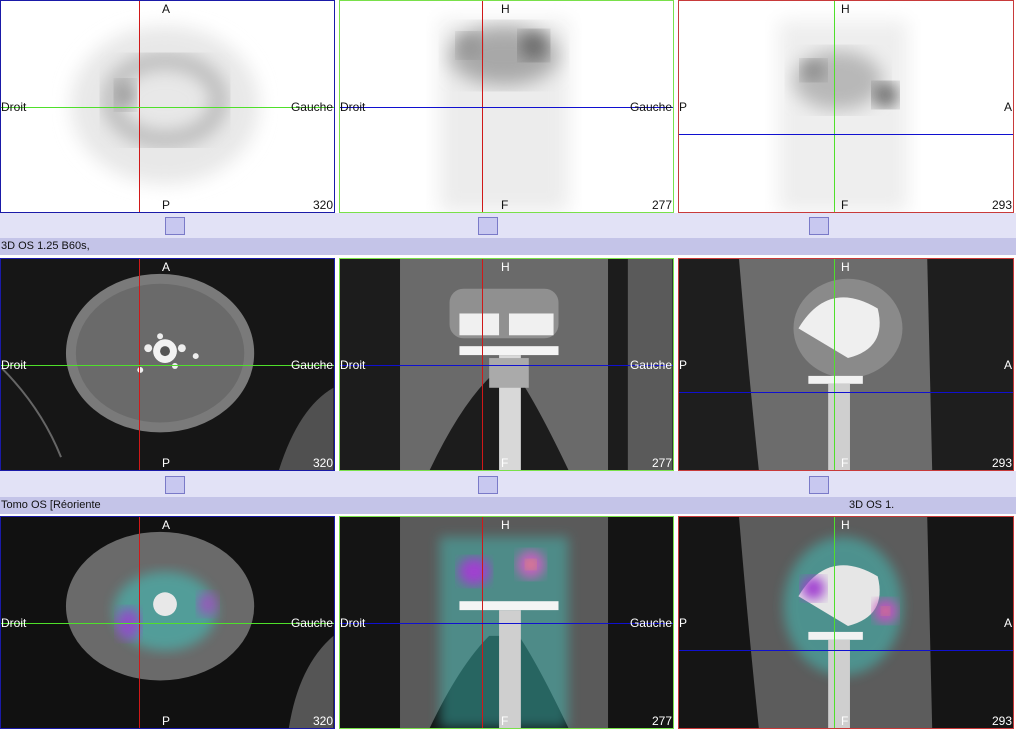 The width and height of the screenshot is (1016, 733). I want to click on ct-coronal-viewport: H F Droit Gauche 277, so click(506, 364).